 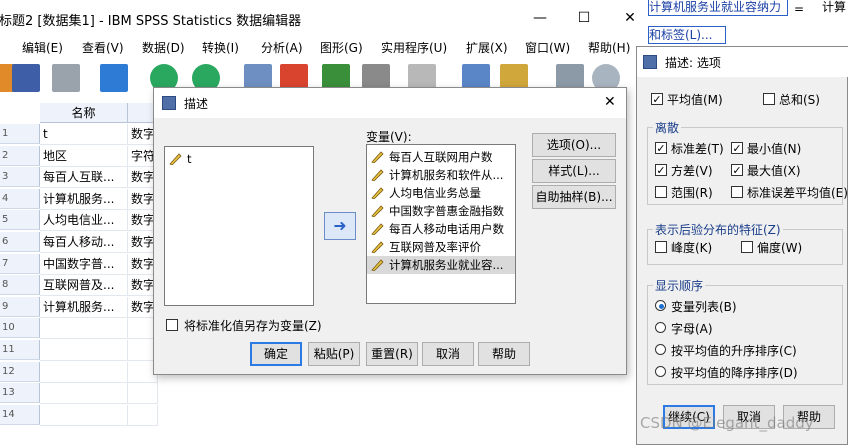 I want to click on menu-1: 查看(V), so click(x=103, y=47).